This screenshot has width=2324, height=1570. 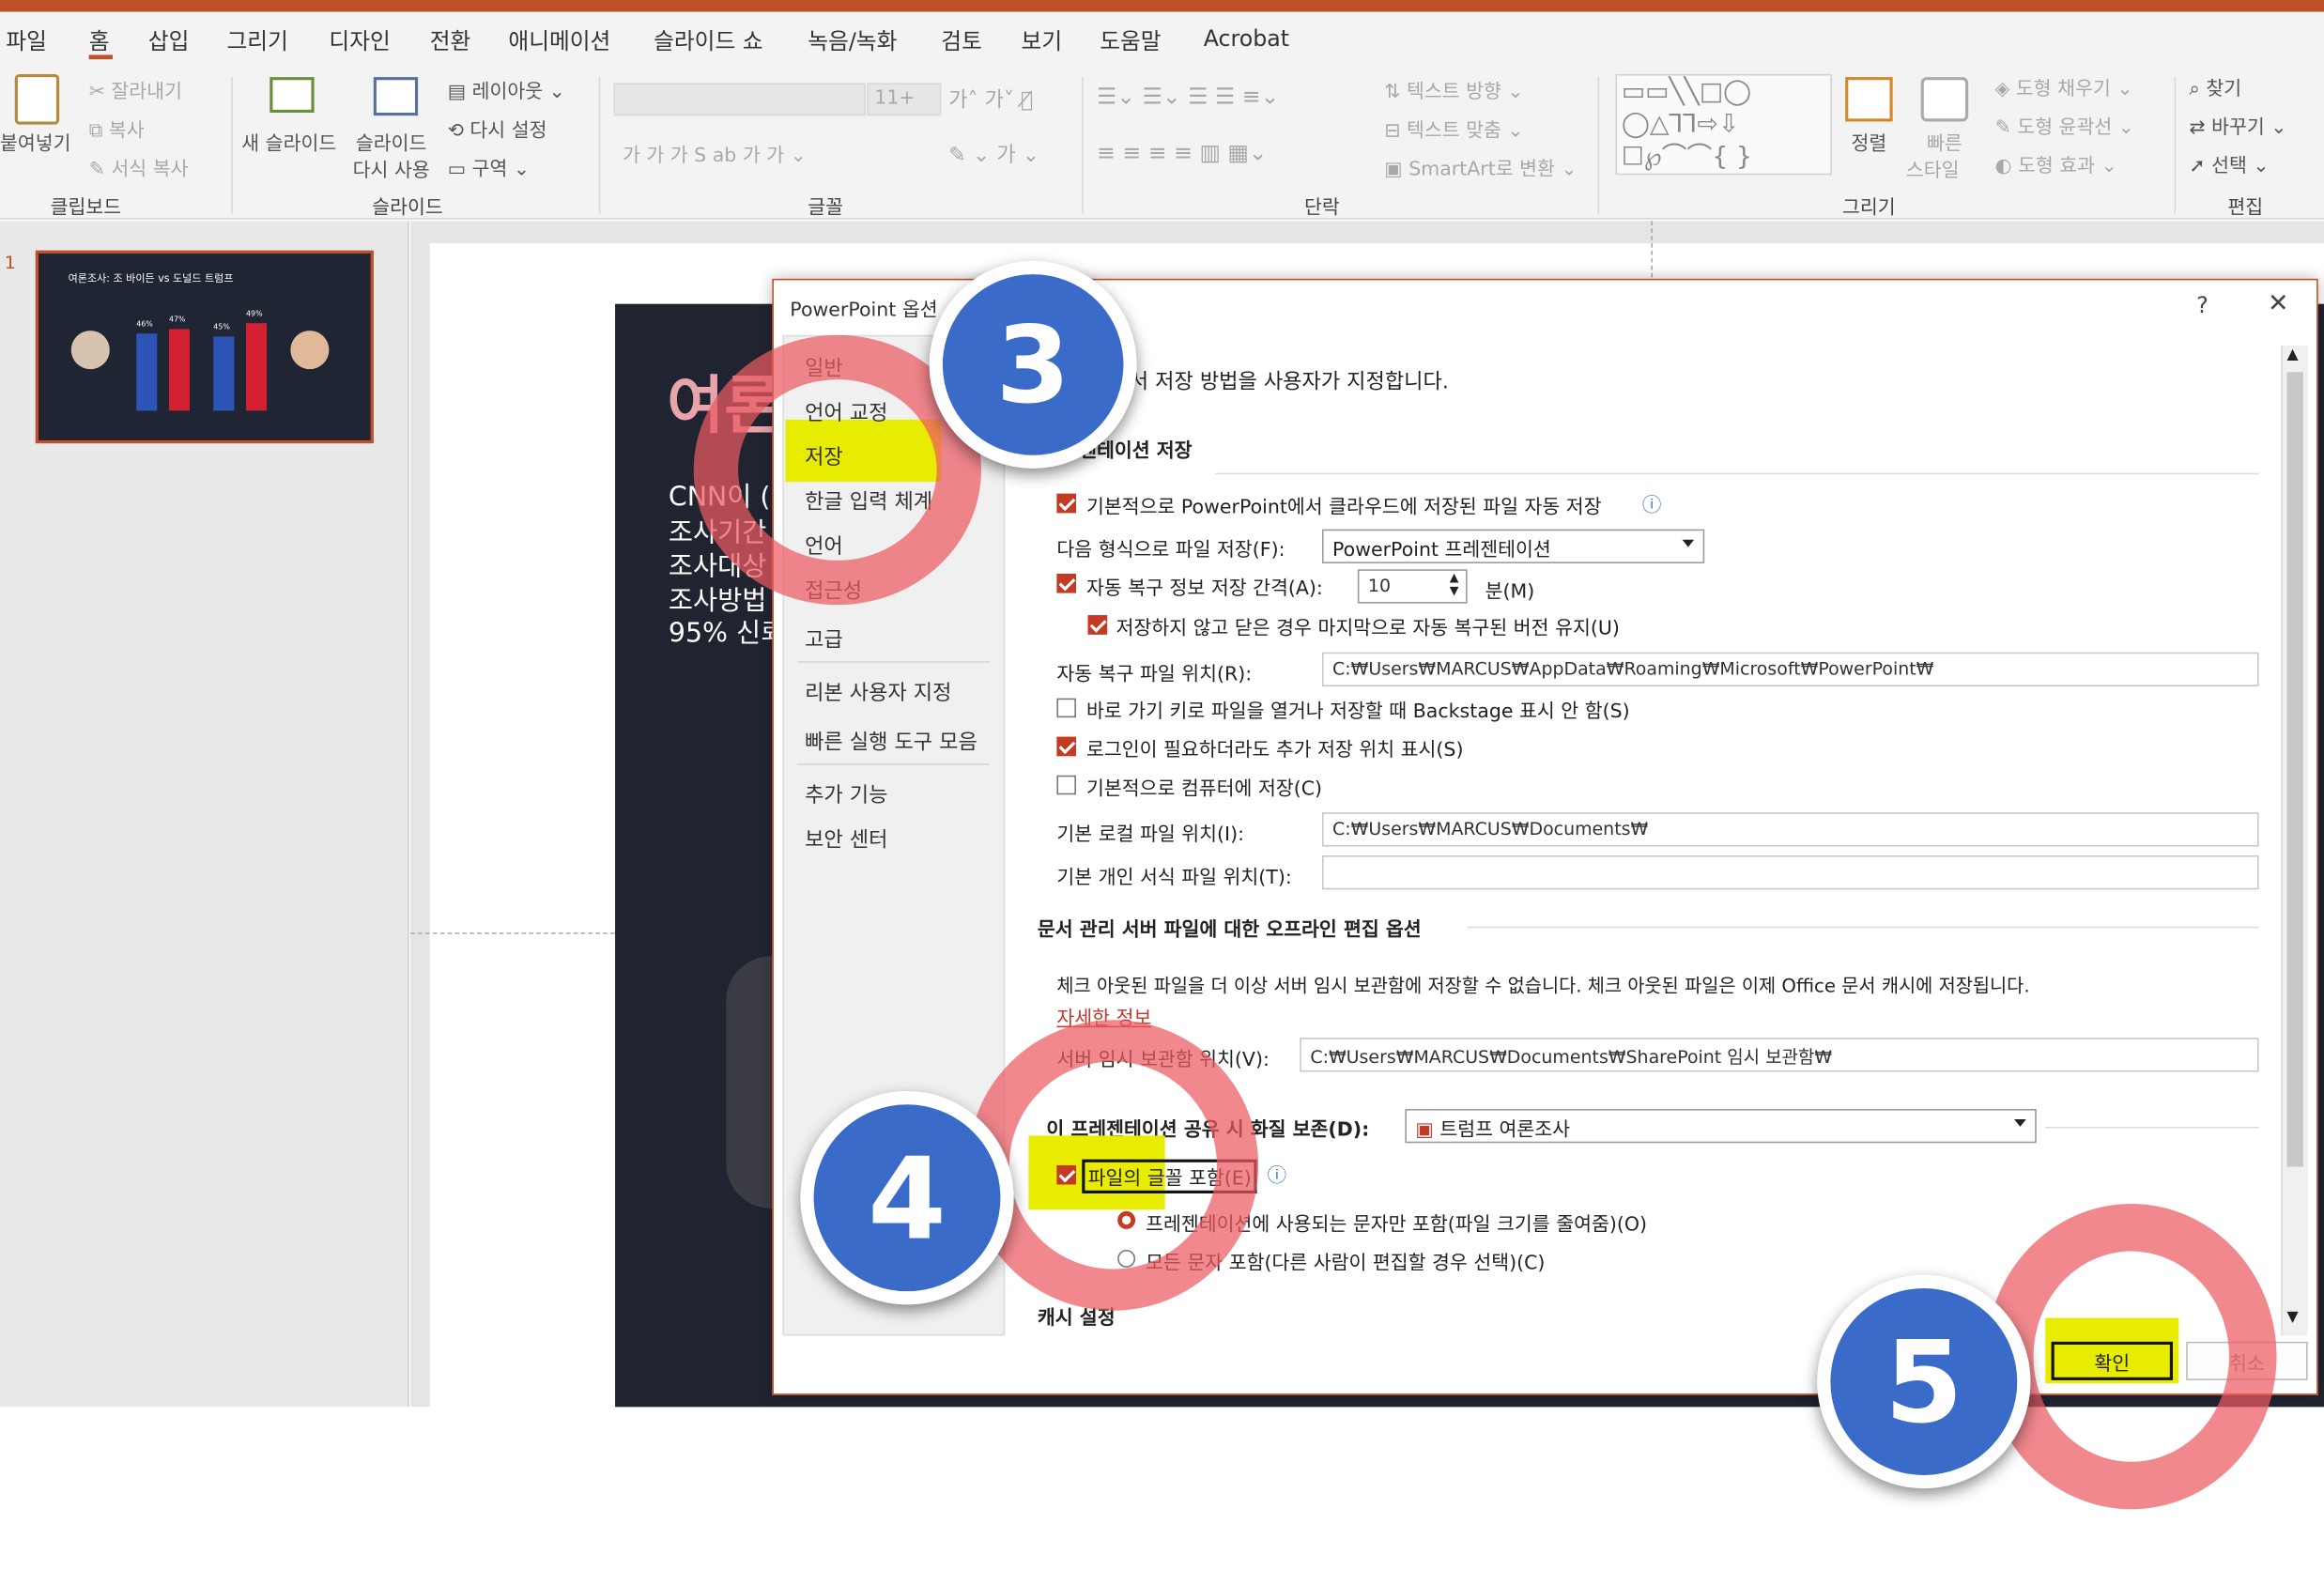 What do you see at coordinates (1154, 675) in the screenshot?
I see `autorecover-location-label: 자동 복구 파일 위치(R):` at bounding box center [1154, 675].